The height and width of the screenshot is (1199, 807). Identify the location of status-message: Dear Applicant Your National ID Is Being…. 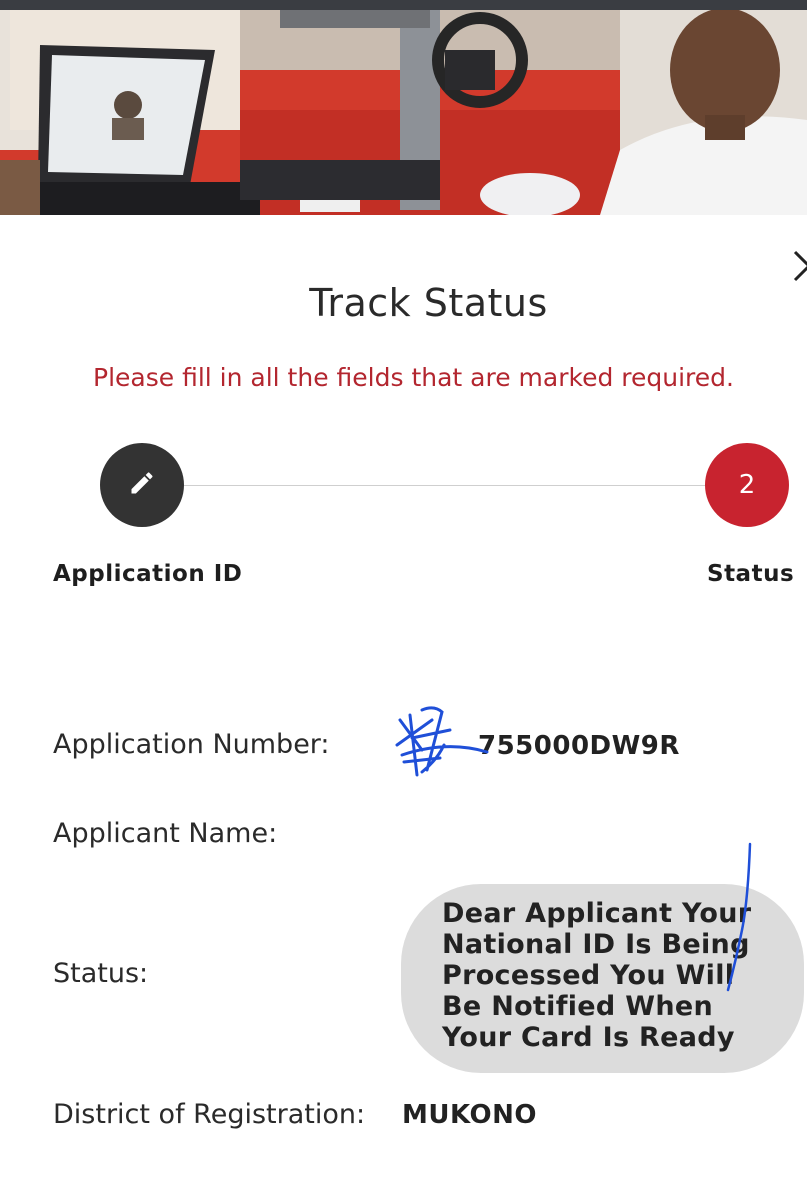
(597, 975).